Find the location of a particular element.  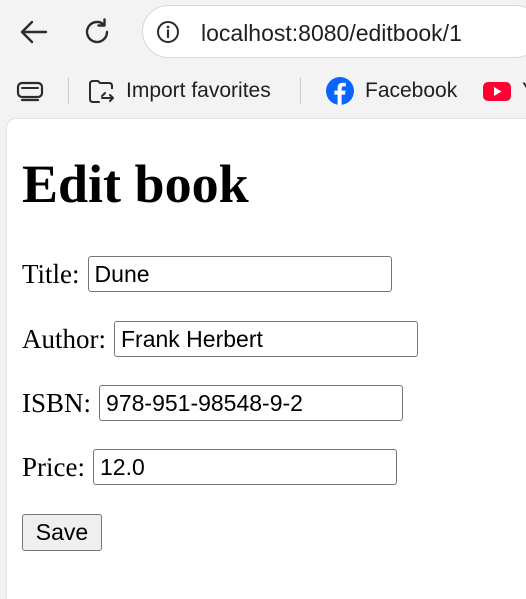

favorites-bar: Import favorites Facebook Y is located at coordinates (263, 91).